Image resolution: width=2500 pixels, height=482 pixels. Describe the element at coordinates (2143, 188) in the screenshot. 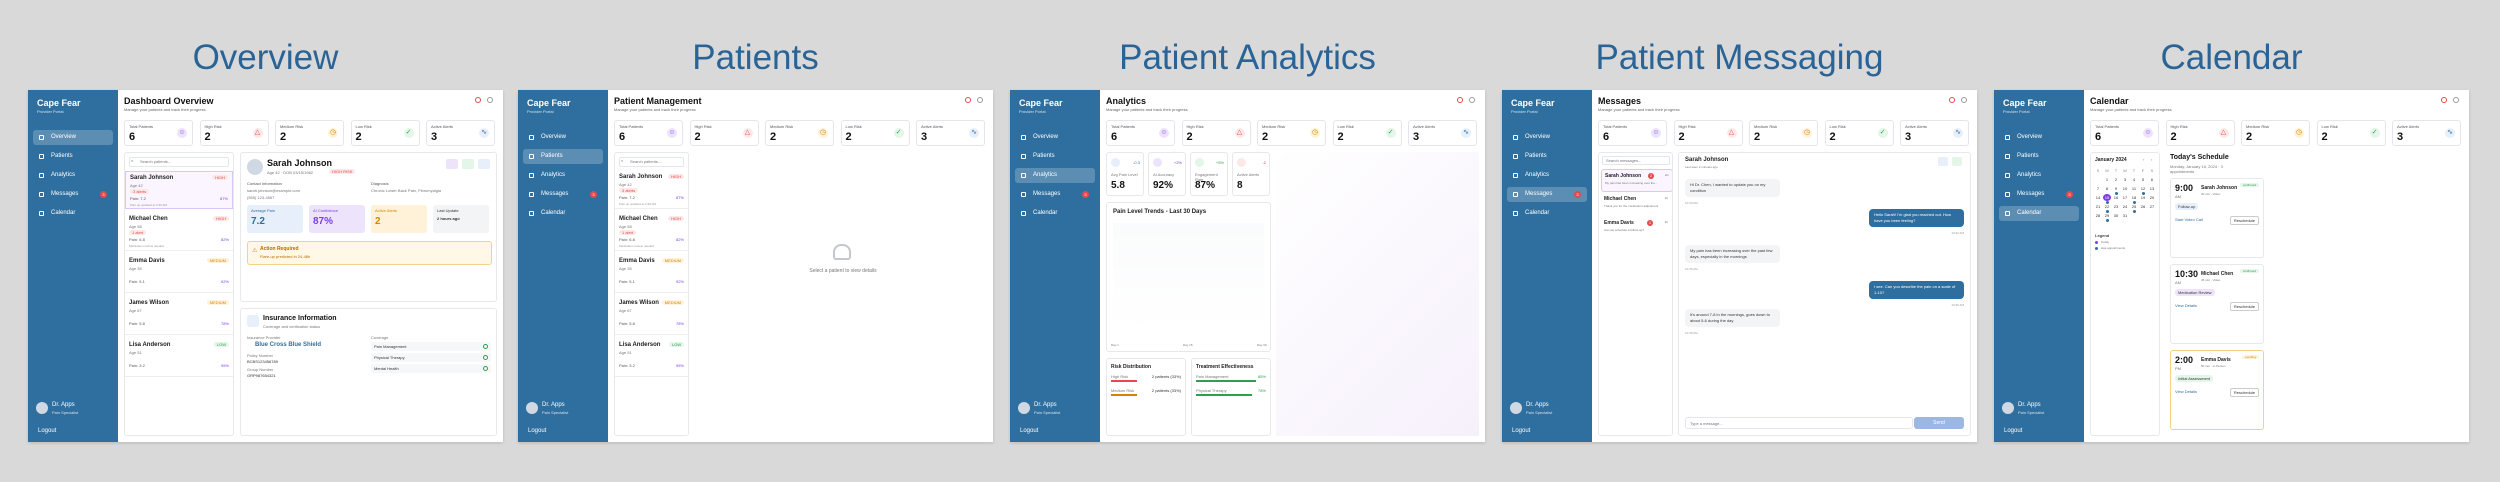

I see `calendar-day: 12` at that location.